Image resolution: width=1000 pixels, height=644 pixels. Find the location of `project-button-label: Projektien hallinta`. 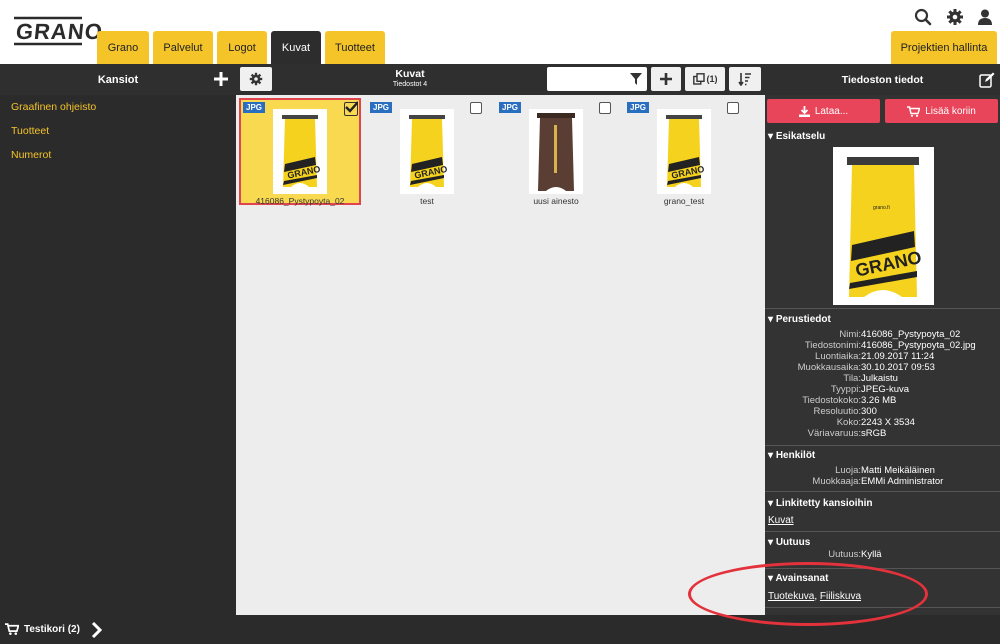

project-button-label: Projektien hallinta is located at coordinates (944, 47).